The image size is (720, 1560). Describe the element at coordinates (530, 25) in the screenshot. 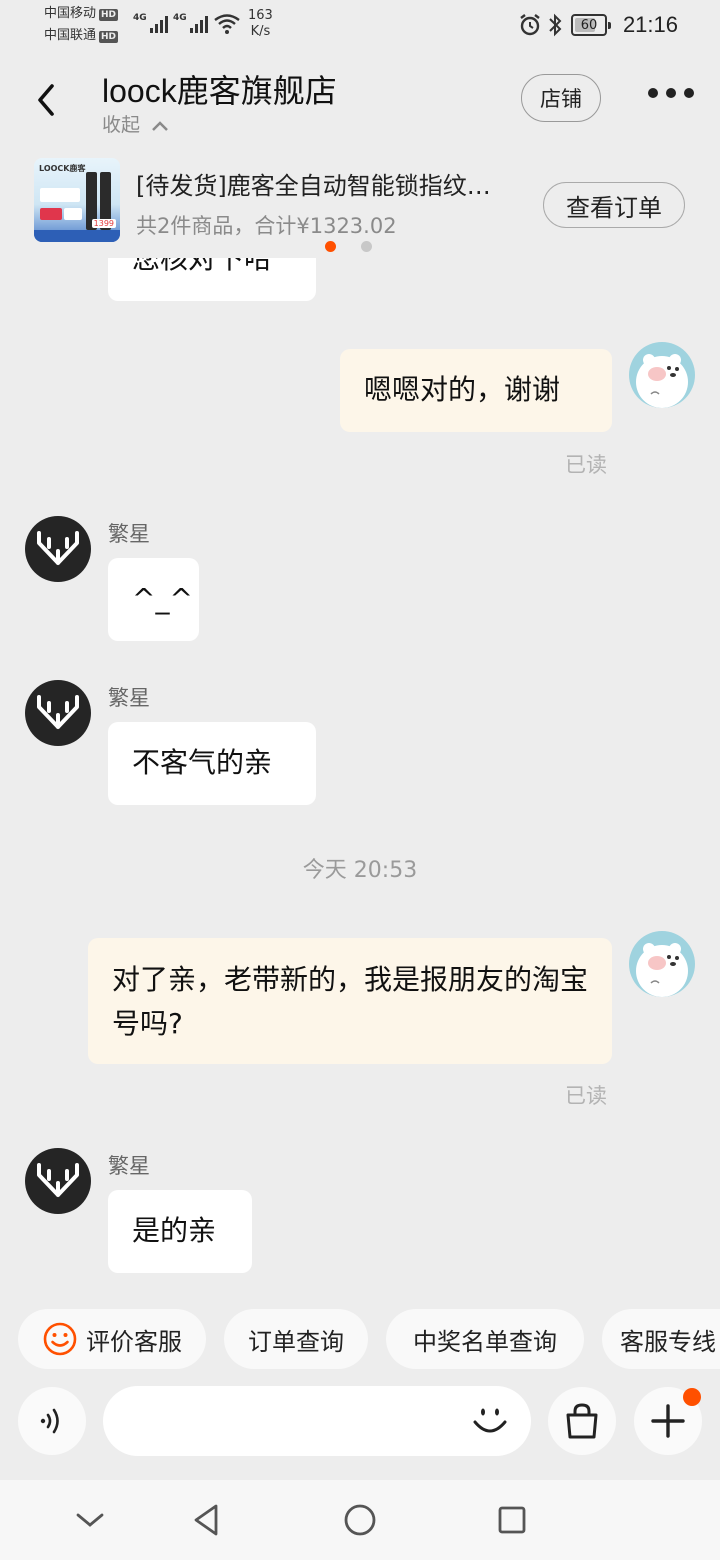

I see `alarm-icon` at that location.